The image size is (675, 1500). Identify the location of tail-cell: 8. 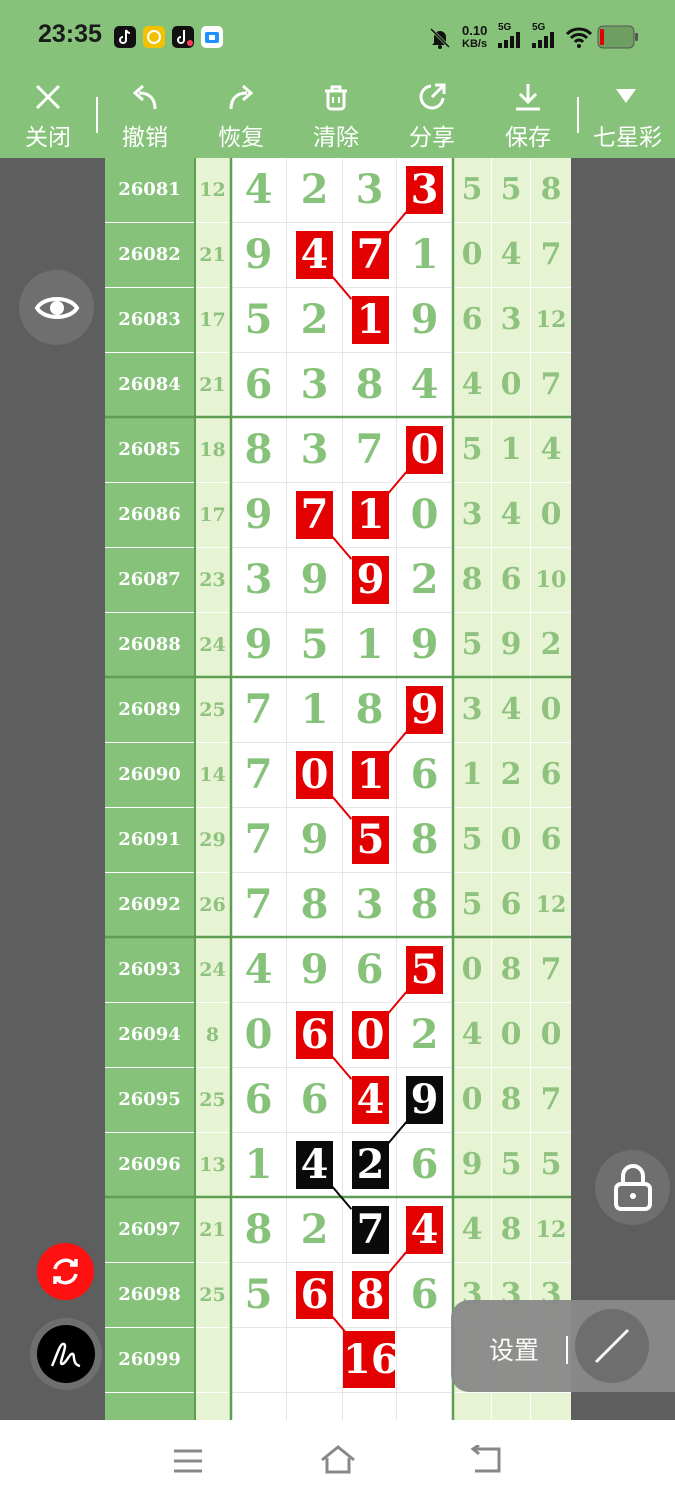
(551, 190).